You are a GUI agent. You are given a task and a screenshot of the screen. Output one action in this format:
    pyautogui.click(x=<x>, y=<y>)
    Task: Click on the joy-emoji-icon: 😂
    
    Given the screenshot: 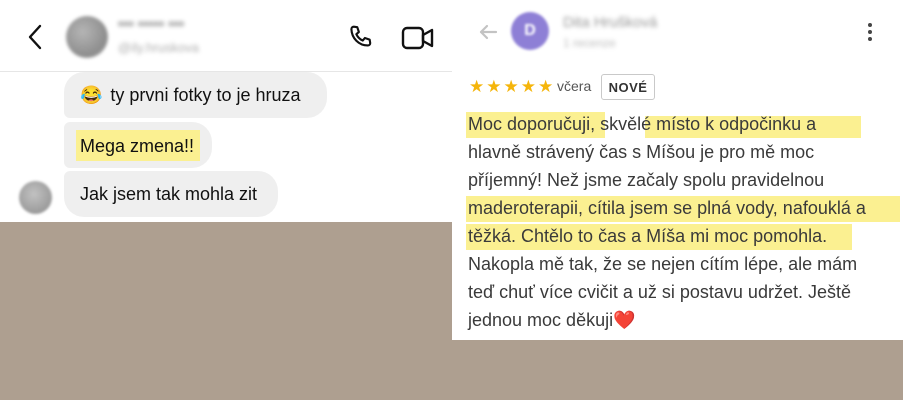 What is the action you would take?
    pyautogui.click(x=91, y=94)
    